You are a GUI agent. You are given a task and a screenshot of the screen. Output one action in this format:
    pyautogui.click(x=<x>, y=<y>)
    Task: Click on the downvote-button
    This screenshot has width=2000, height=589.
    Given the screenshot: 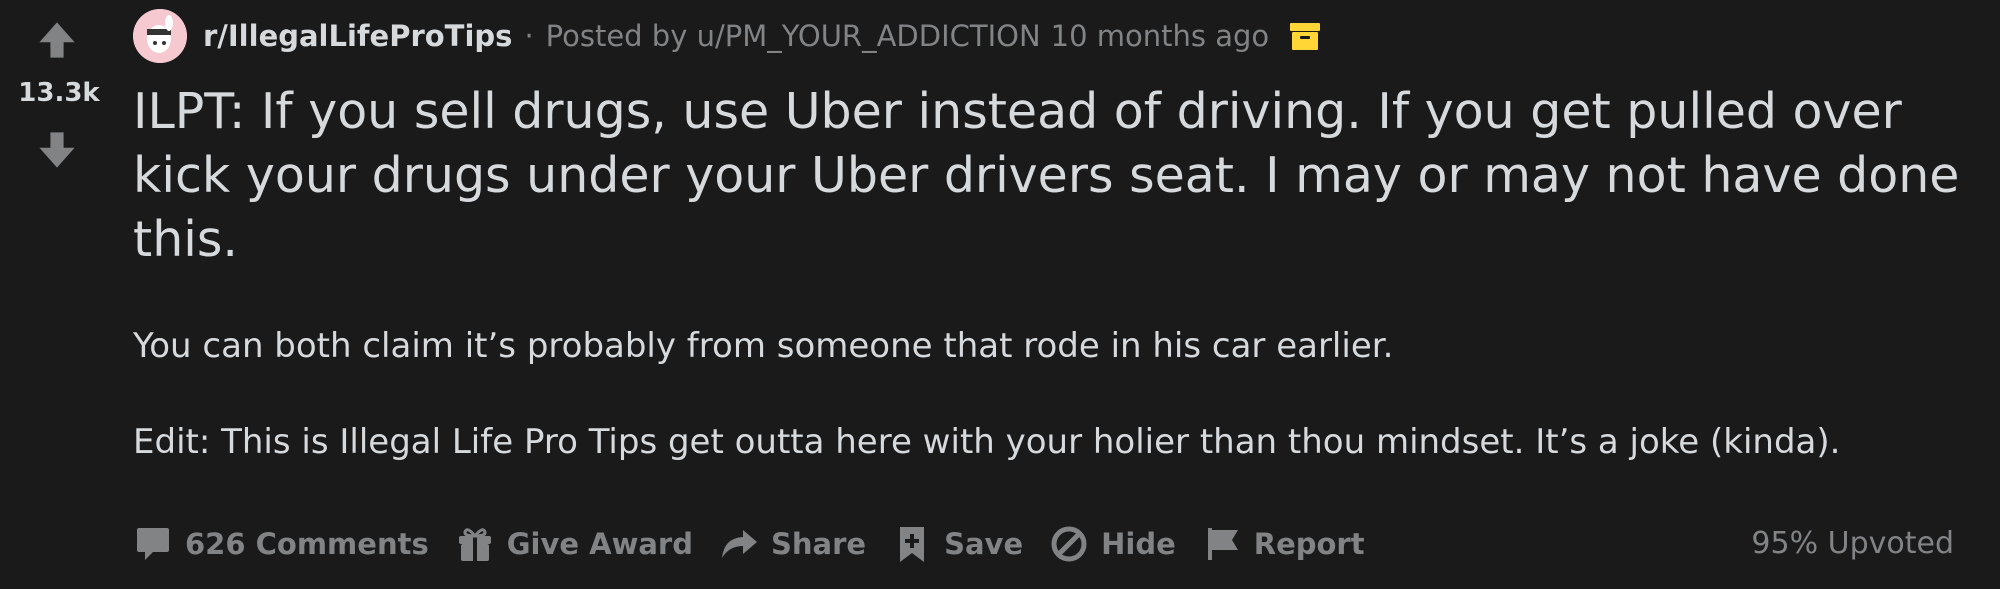 What is the action you would take?
    pyautogui.click(x=57, y=150)
    